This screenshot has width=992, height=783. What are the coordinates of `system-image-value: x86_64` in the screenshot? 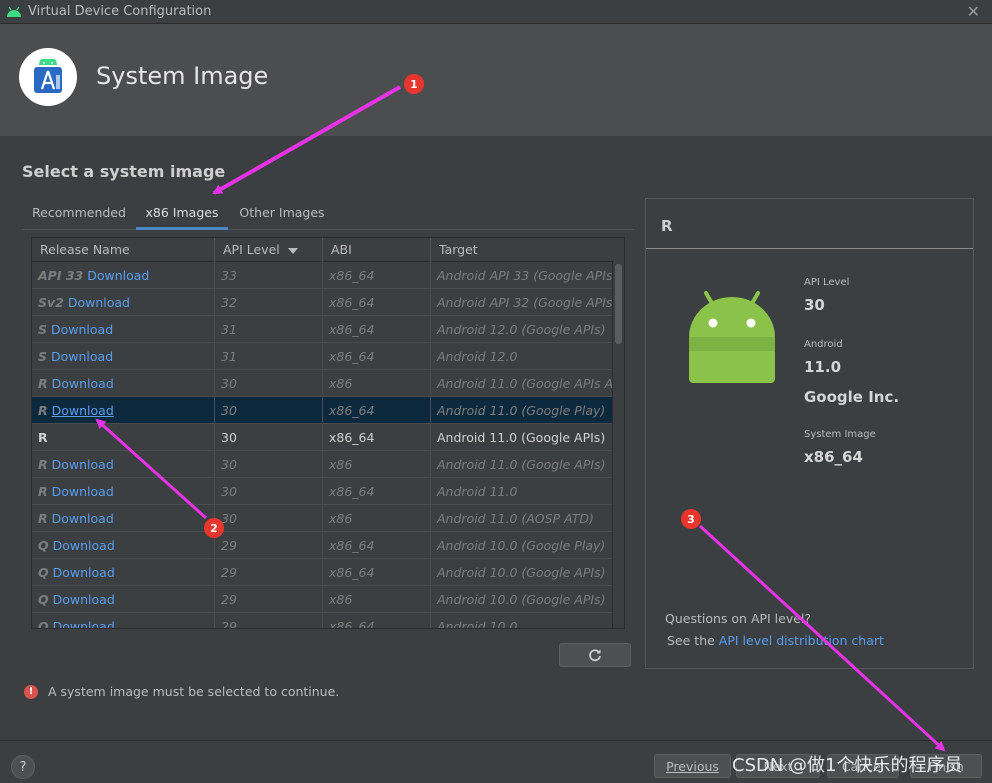 It's located at (833, 457).